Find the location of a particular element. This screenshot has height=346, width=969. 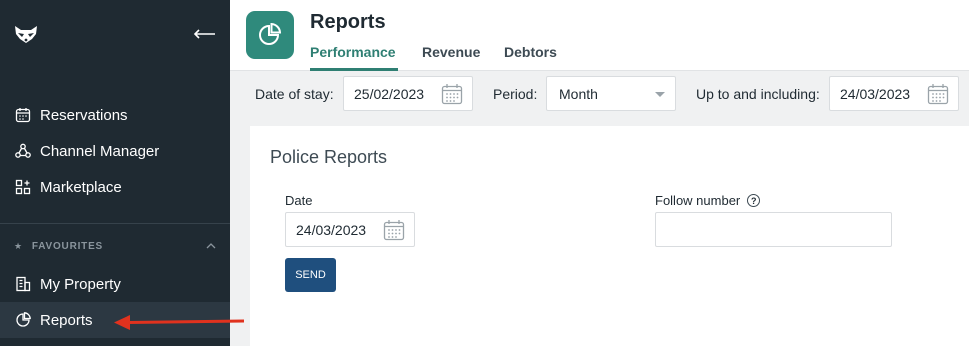

sidebar-divider is located at coordinates (115, 223).